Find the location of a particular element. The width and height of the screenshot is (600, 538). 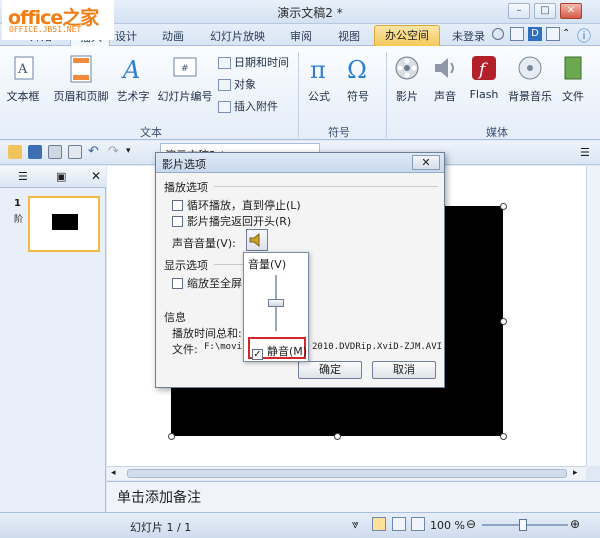

menu-list-icon: ☰ is located at coordinates (585, 152).